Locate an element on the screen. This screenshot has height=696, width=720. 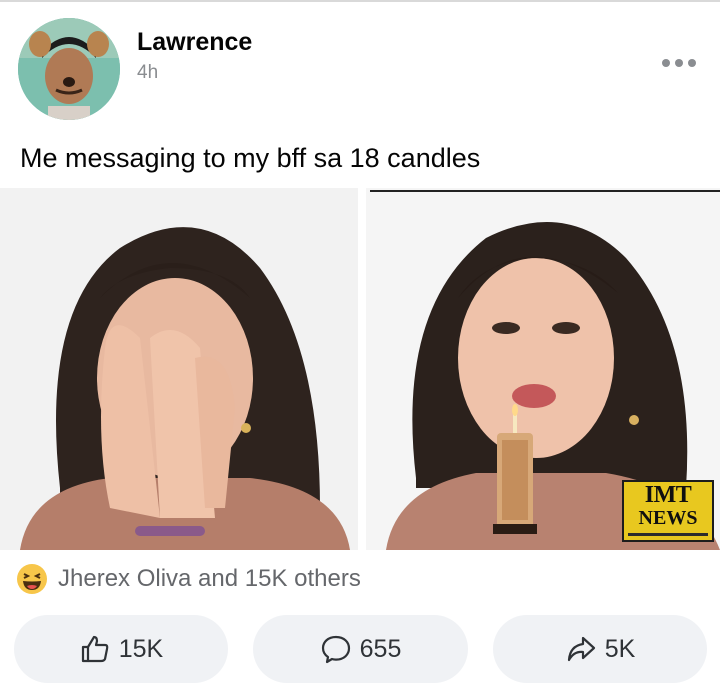
top-divider is located at coordinates (360, 1).